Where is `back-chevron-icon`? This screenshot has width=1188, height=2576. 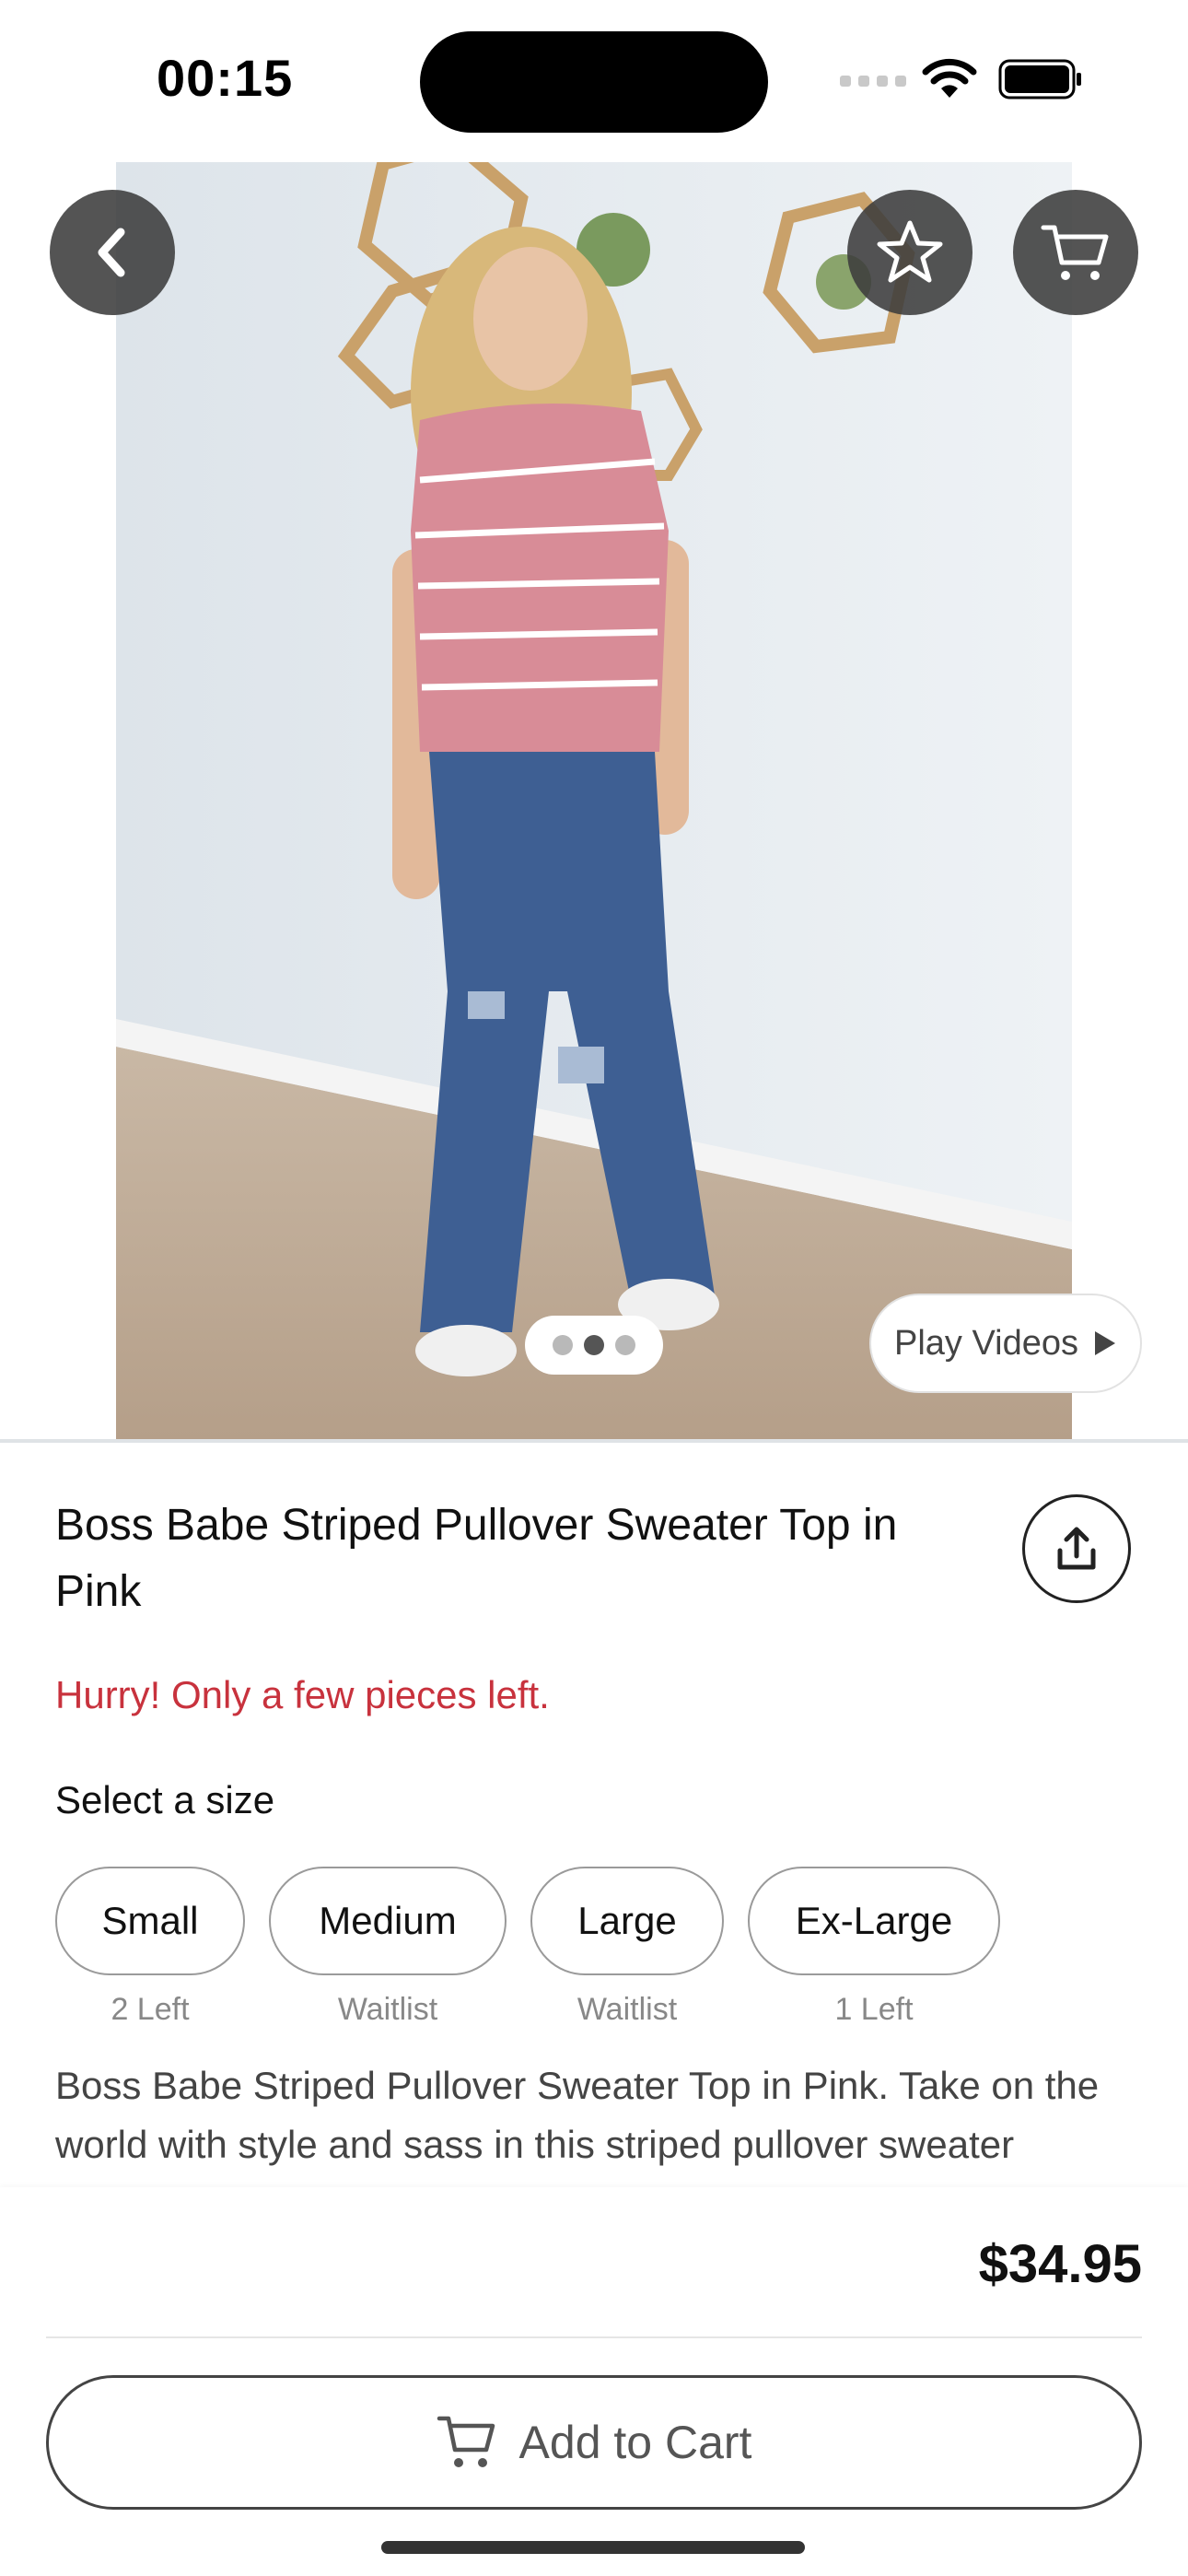
back-chevron-icon is located at coordinates (111, 252).